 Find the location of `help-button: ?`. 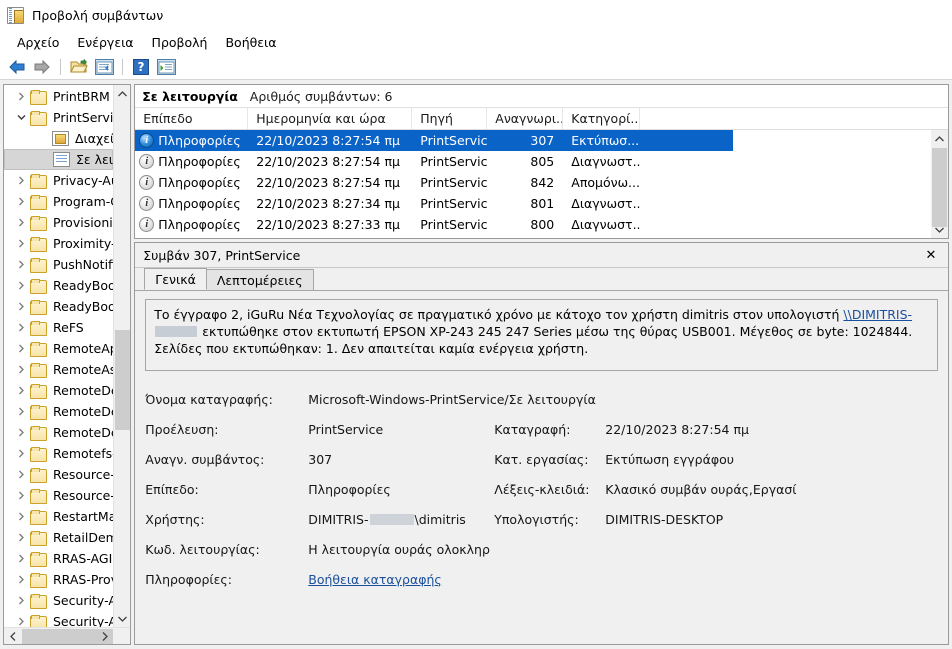

help-button: ? is located at coordinates (141, 67).